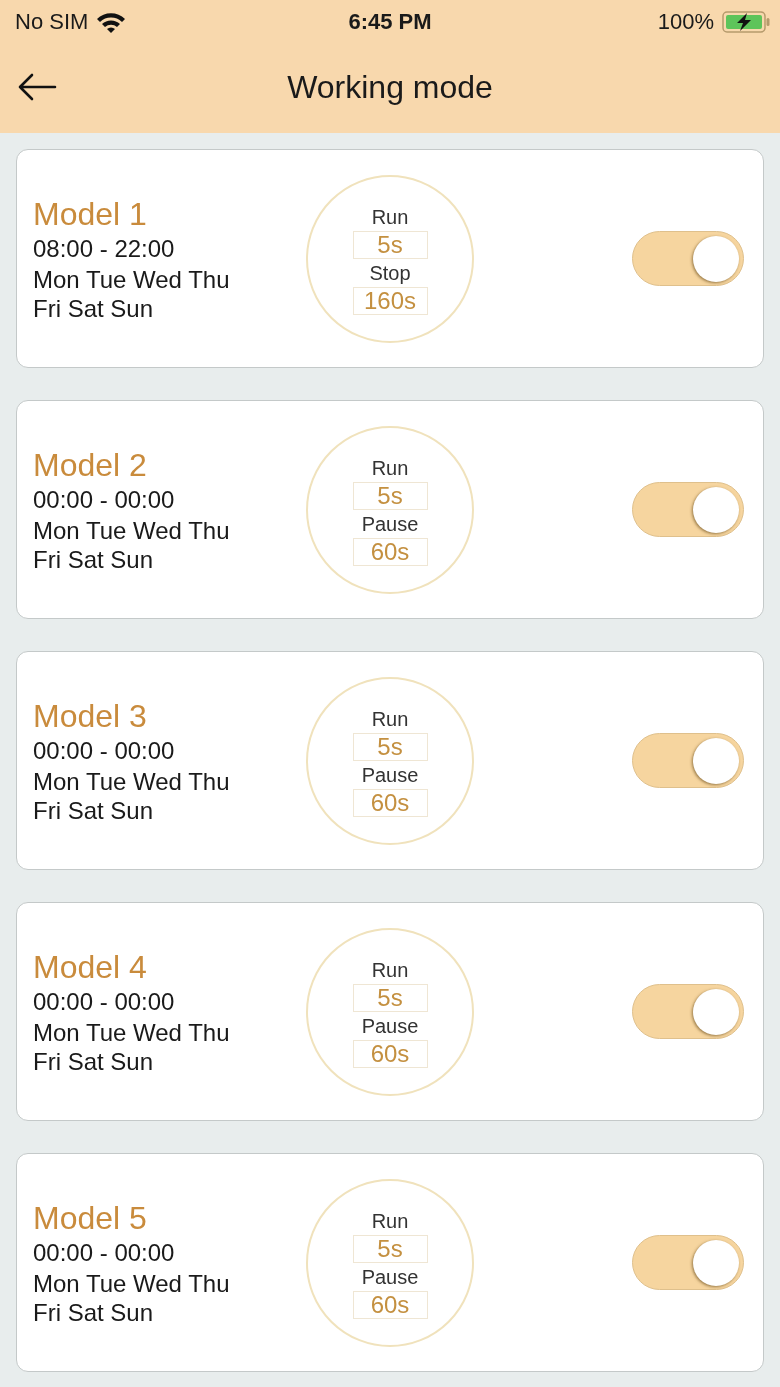 This screenshot has height=1387, width=780. I want to click on mode-name: Model 2, so click(90, 464).